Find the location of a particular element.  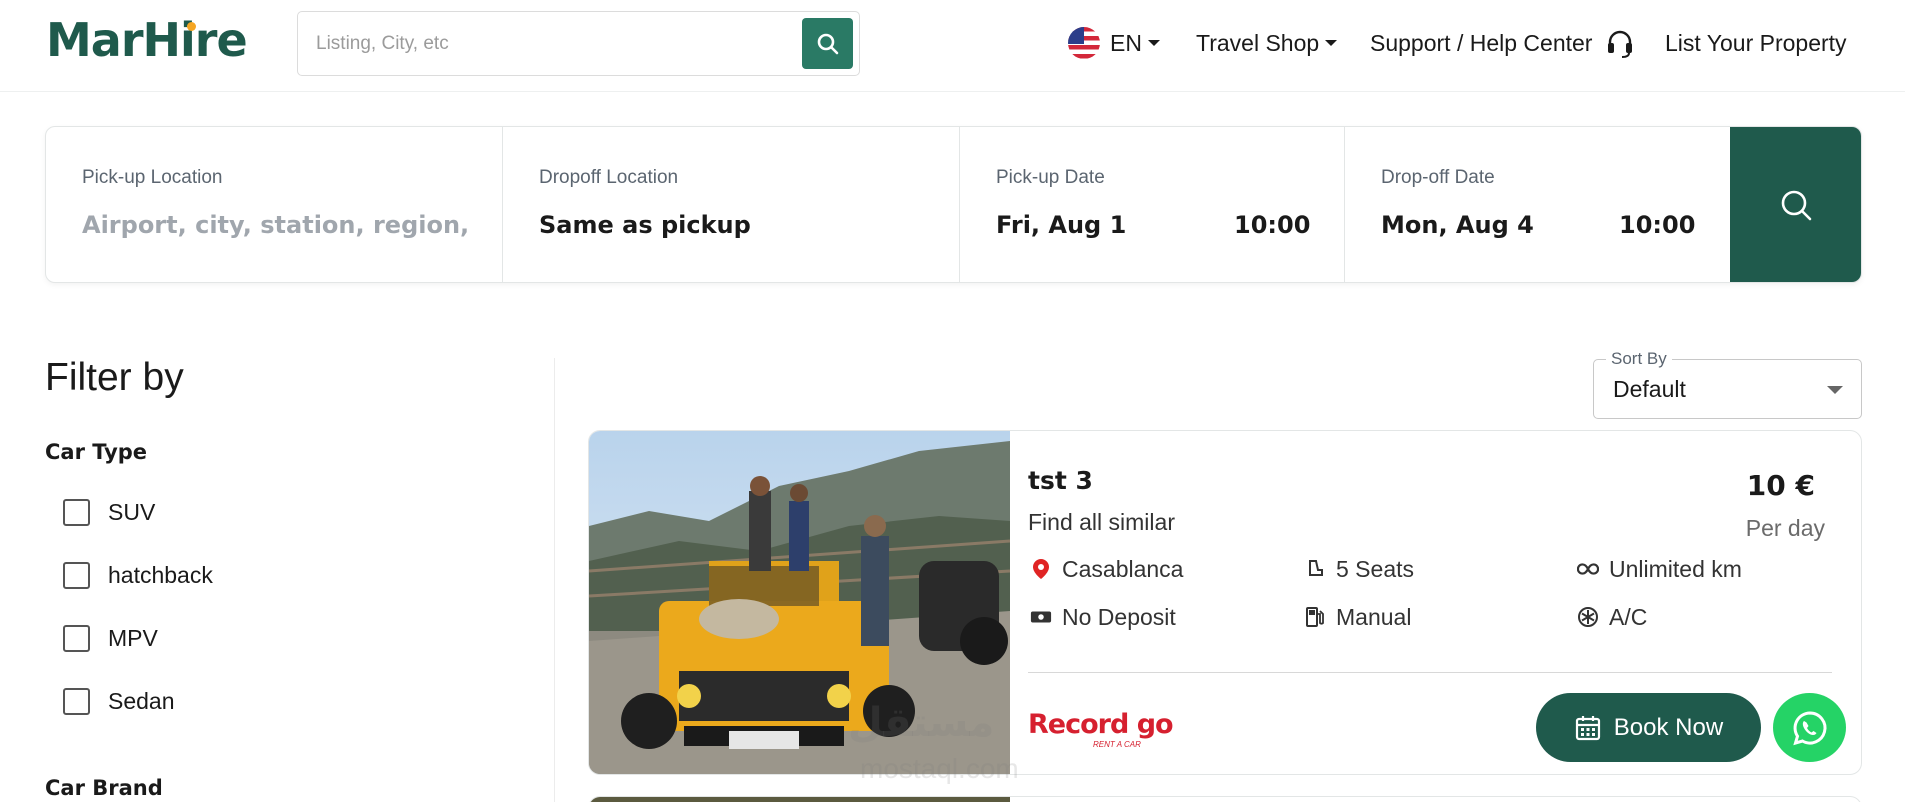

pickup-date-label: Pick-up Date is located at coordinates (1050, 177).